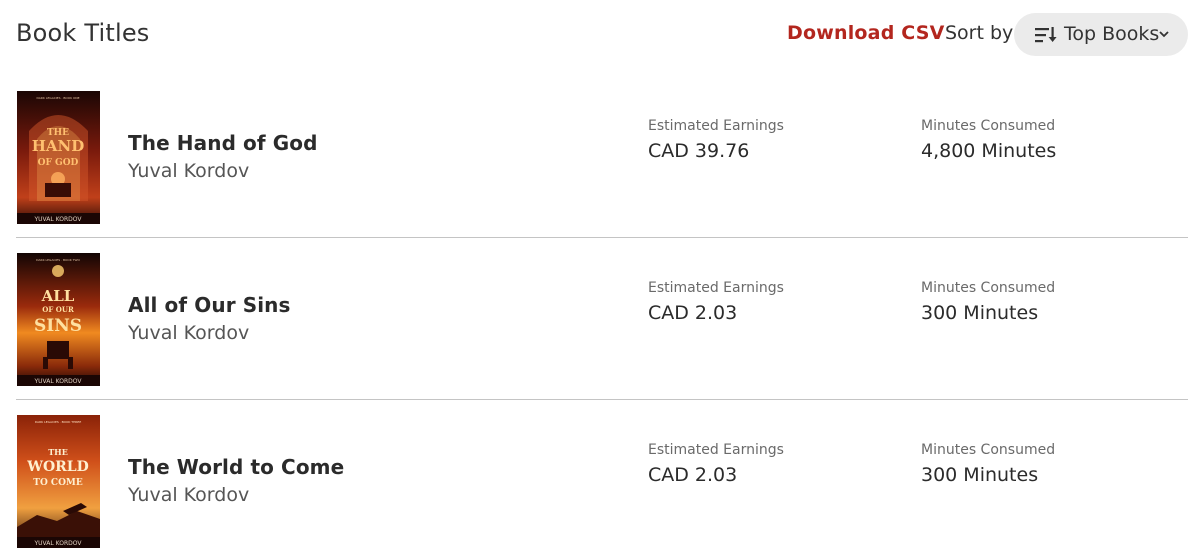 Image resolution: width=1200 pixels, height=560 pixels. What do you see at coordinates (1164, 34) in the screenshot?
I see `chevron-down-icon` at bounding box center [1164, 34].